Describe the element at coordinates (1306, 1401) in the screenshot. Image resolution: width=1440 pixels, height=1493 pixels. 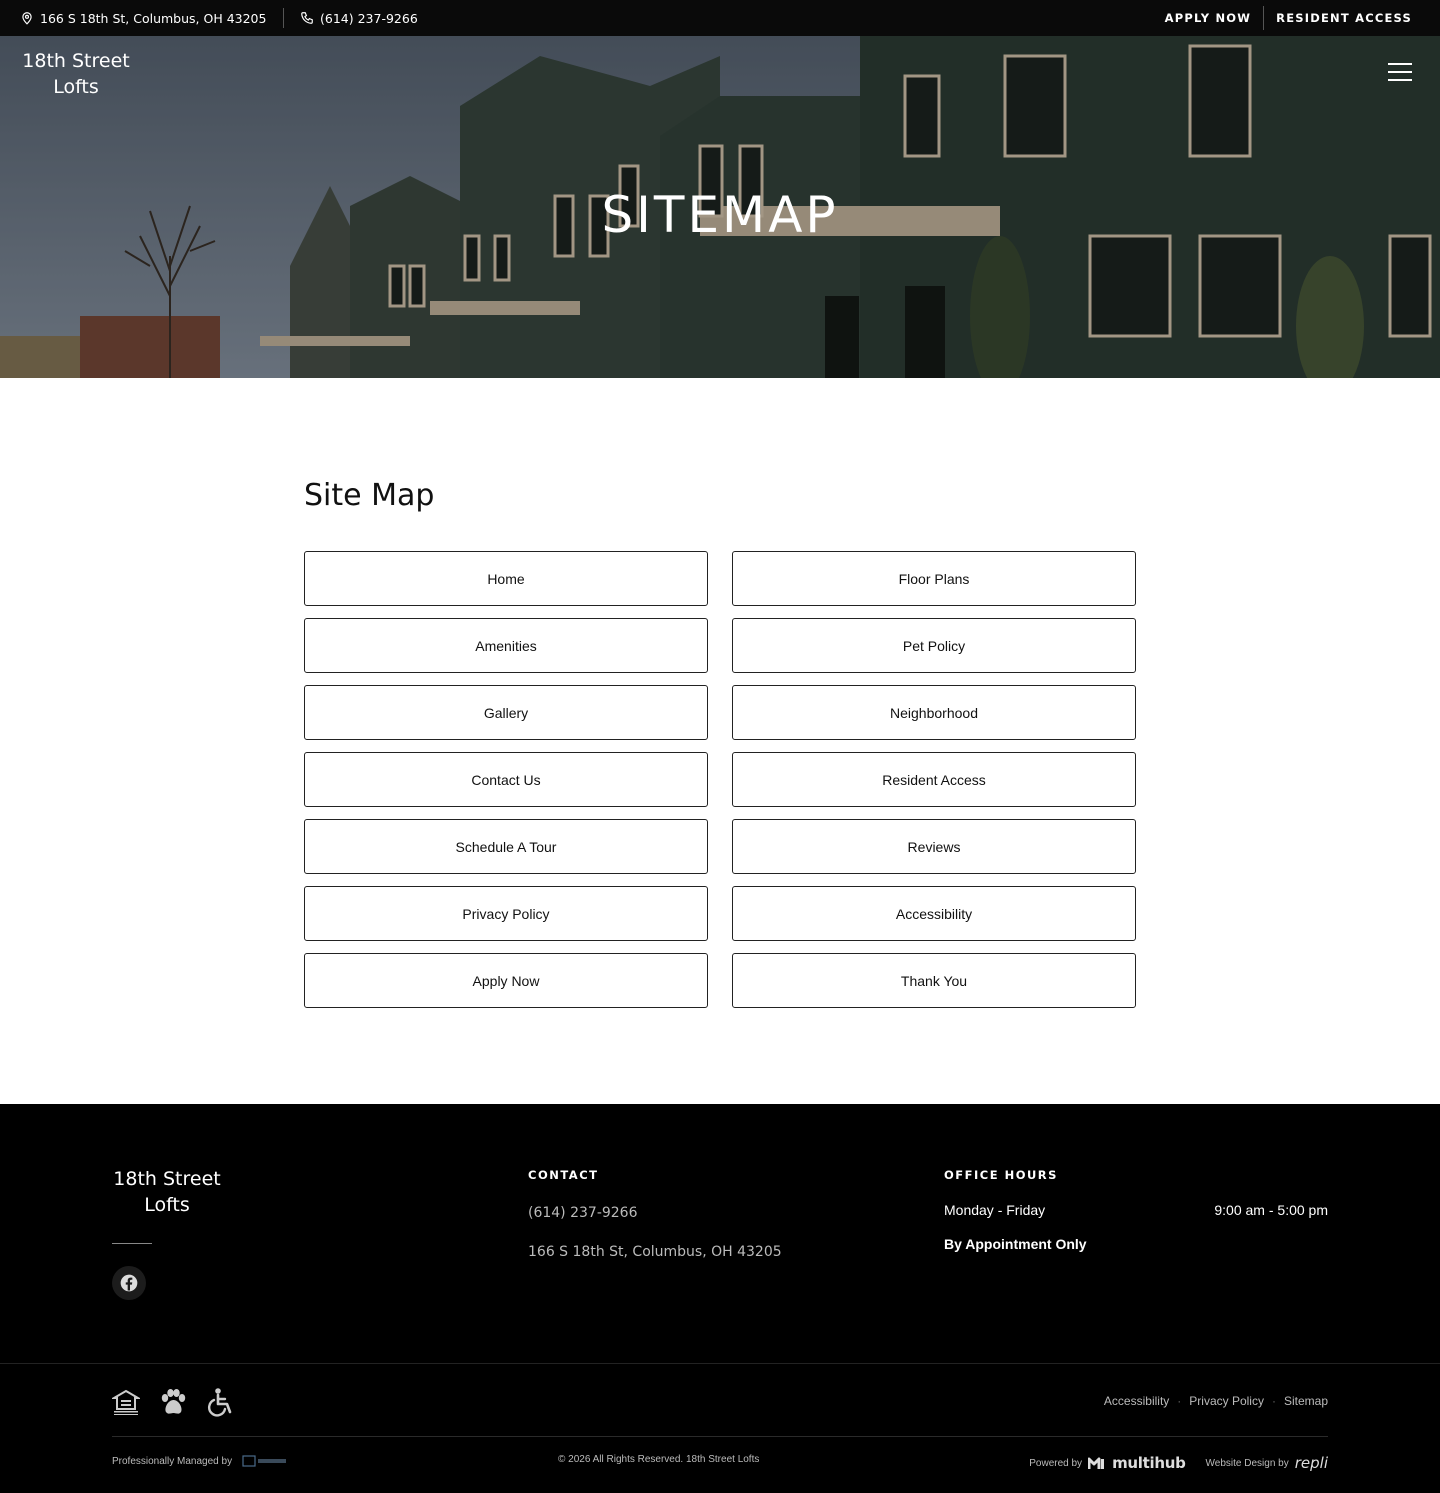
I see `footer-link-sitemap: Sitemap` at that location.